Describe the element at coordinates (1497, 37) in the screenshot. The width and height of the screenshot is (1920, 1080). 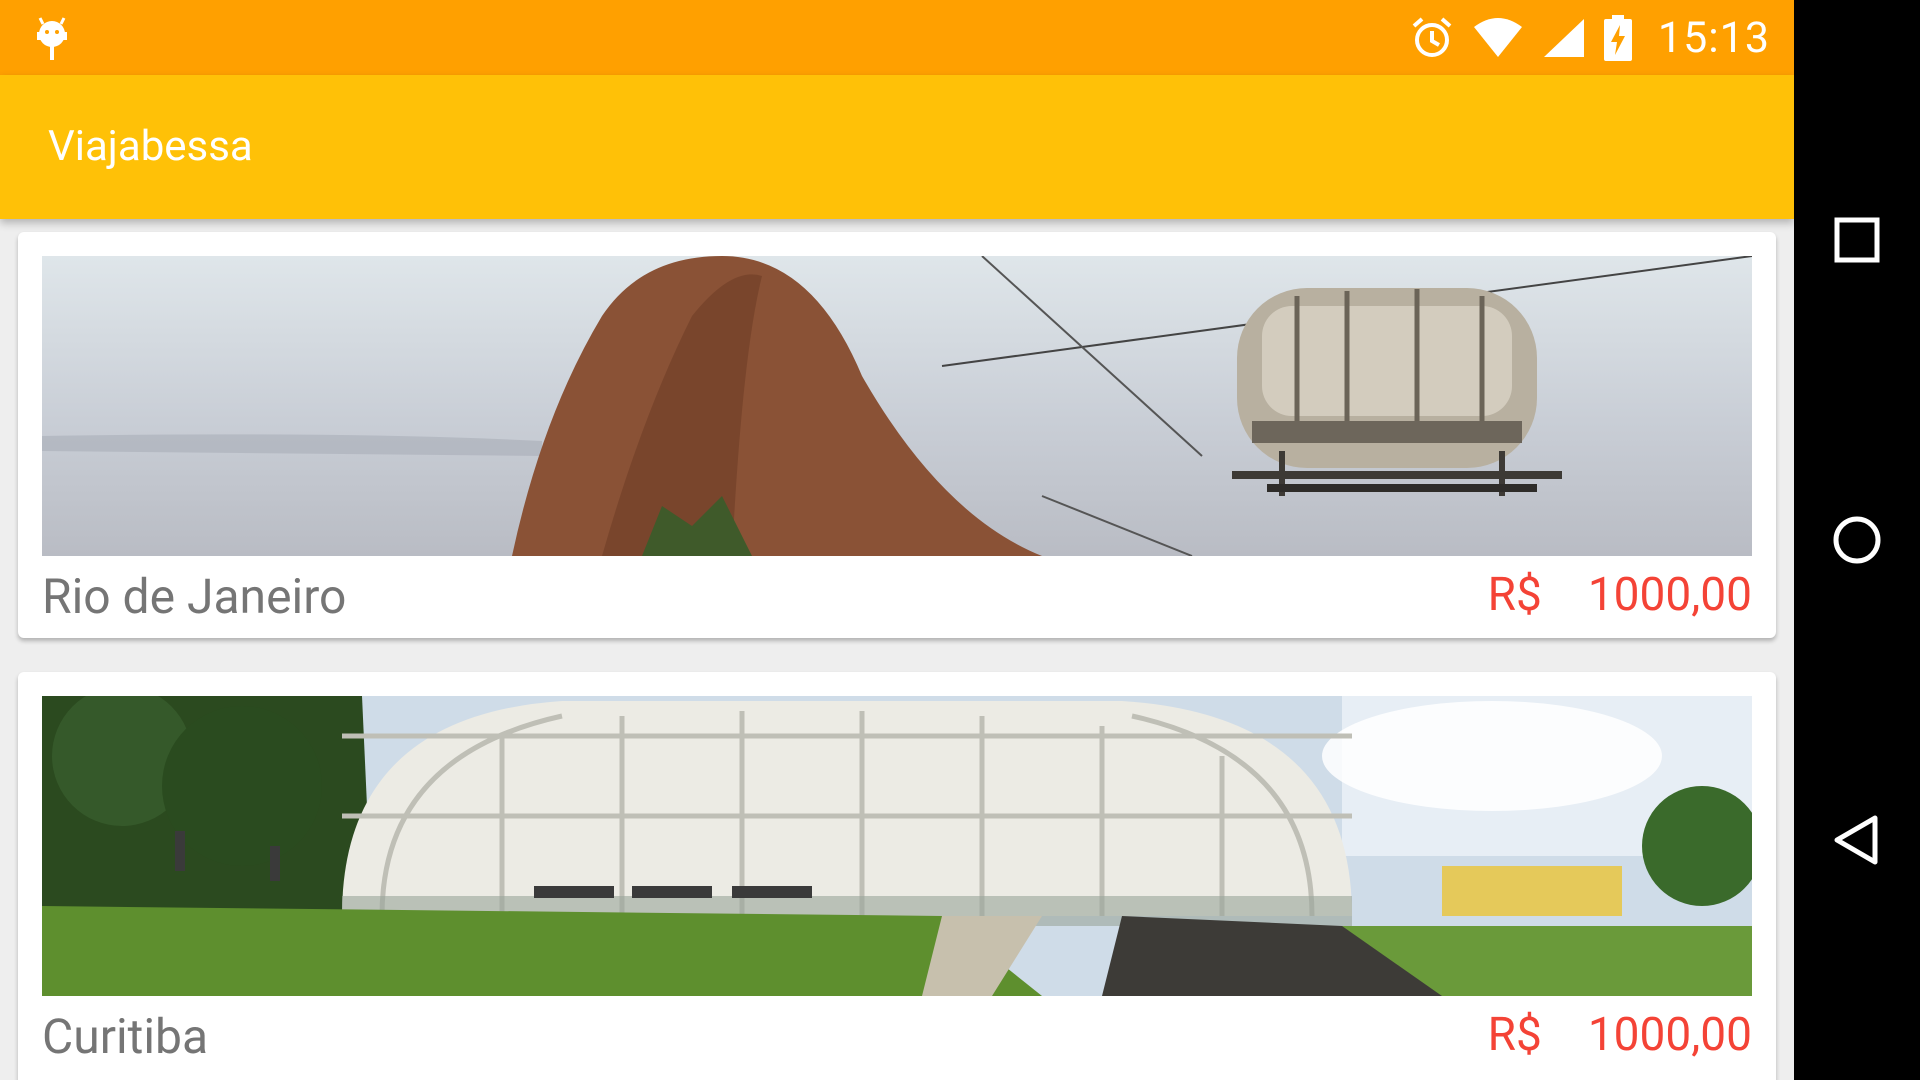
I see `wifi-icon` at that location.